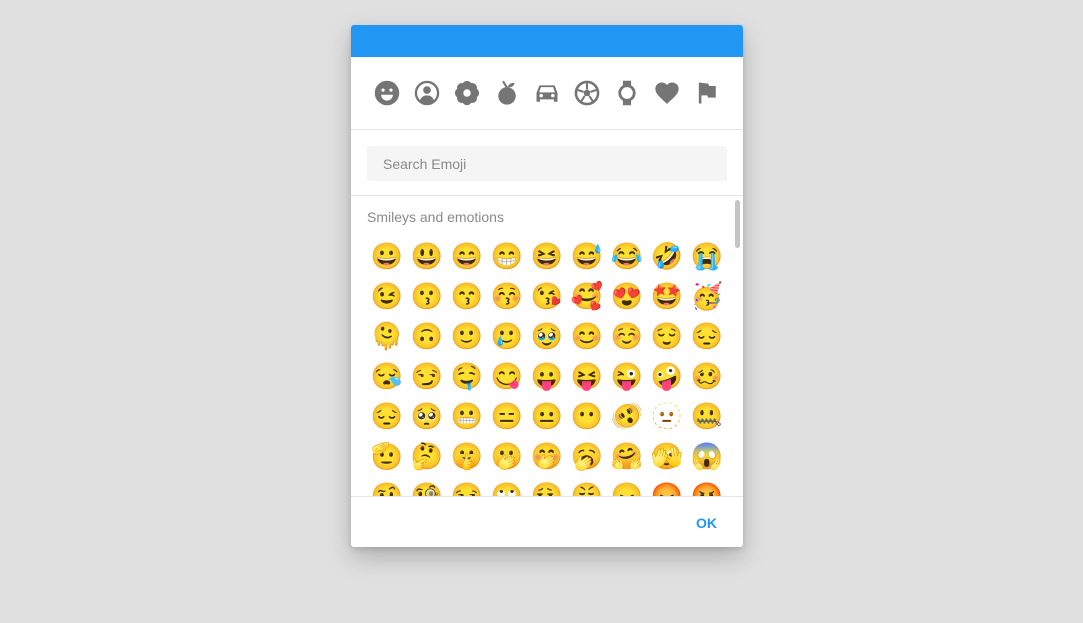  I want to click on emoji-item: 😌, so click(667, 336).